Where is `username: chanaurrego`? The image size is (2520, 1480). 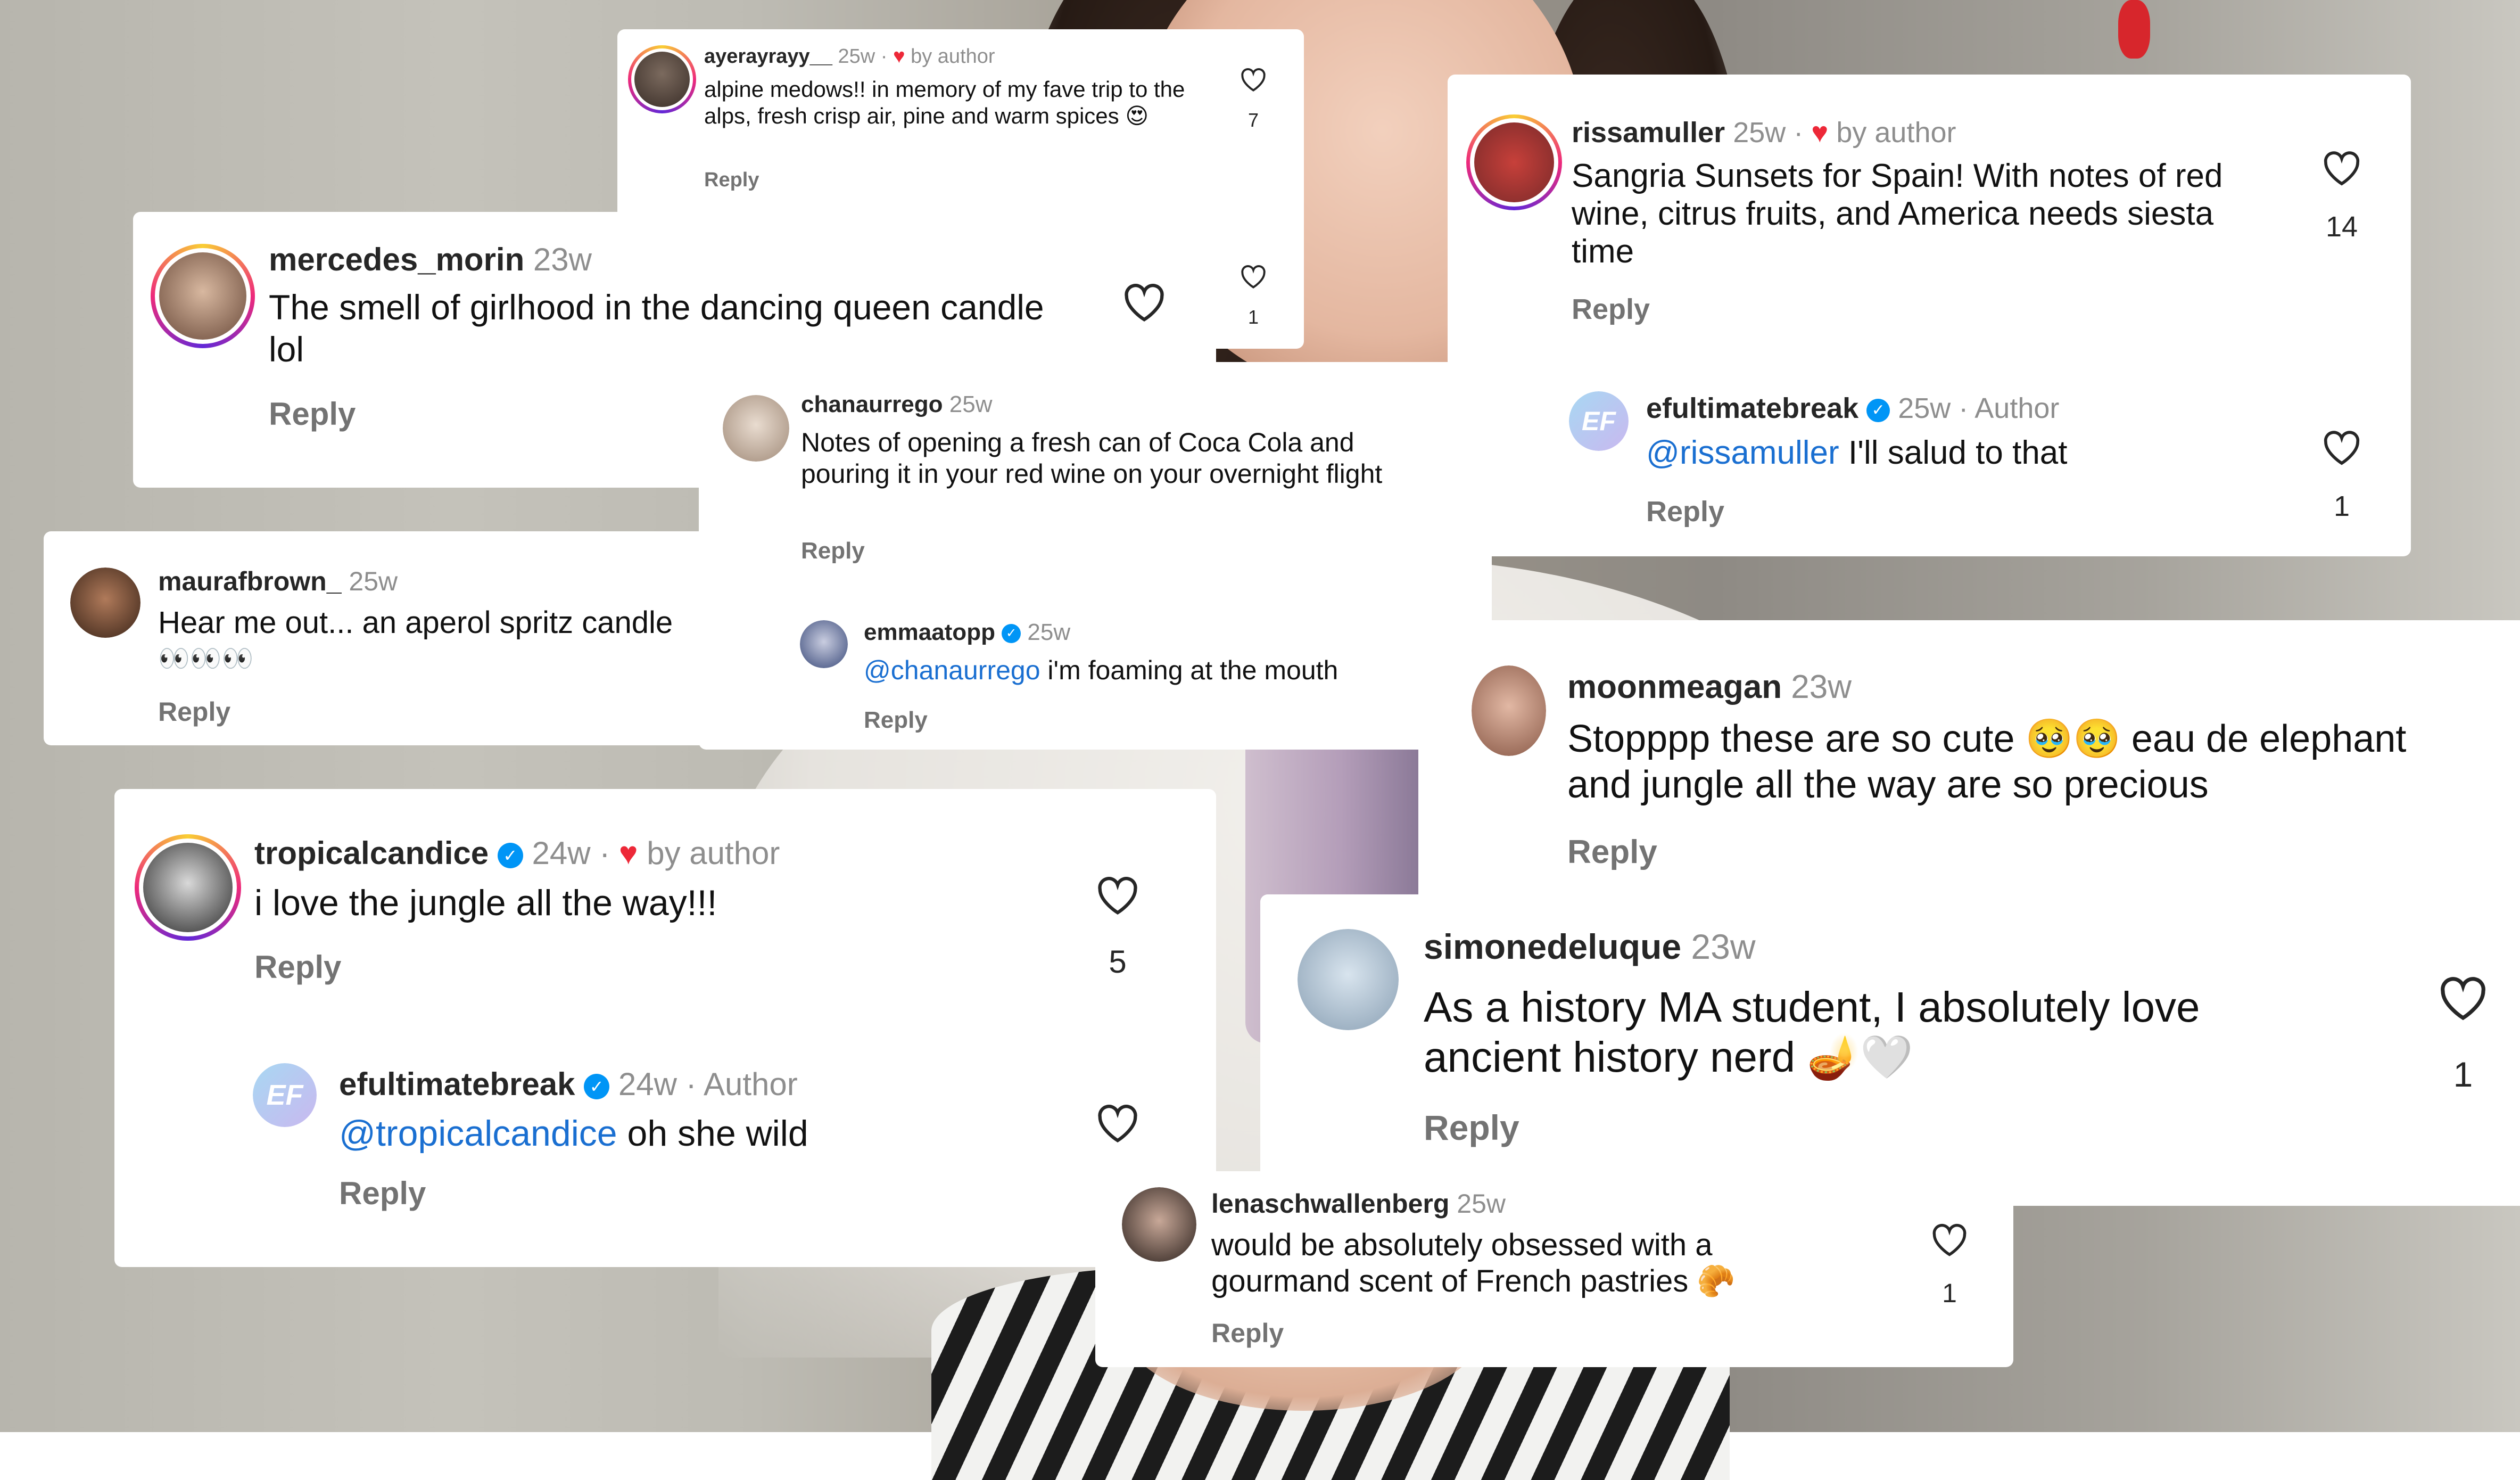
username: chanaurrego is located at coordinates (872, 404).